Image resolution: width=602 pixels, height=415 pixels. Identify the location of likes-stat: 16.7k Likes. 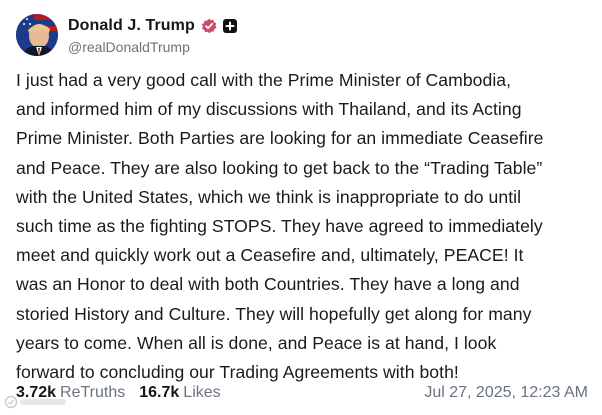
(179, 393).